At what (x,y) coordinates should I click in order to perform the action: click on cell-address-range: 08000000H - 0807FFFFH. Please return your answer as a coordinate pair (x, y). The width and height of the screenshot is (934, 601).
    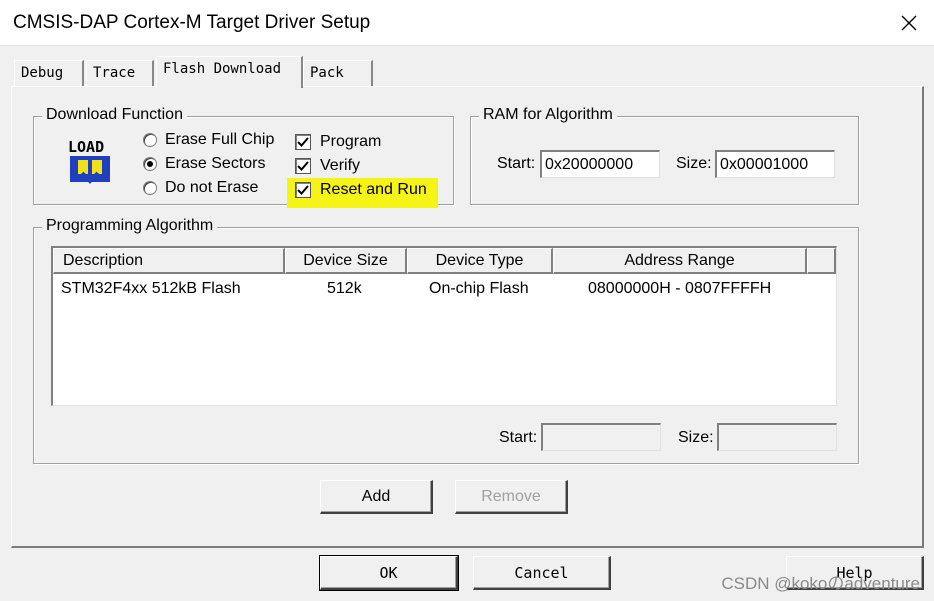
    Looking at the image, I should click on (680, 288).